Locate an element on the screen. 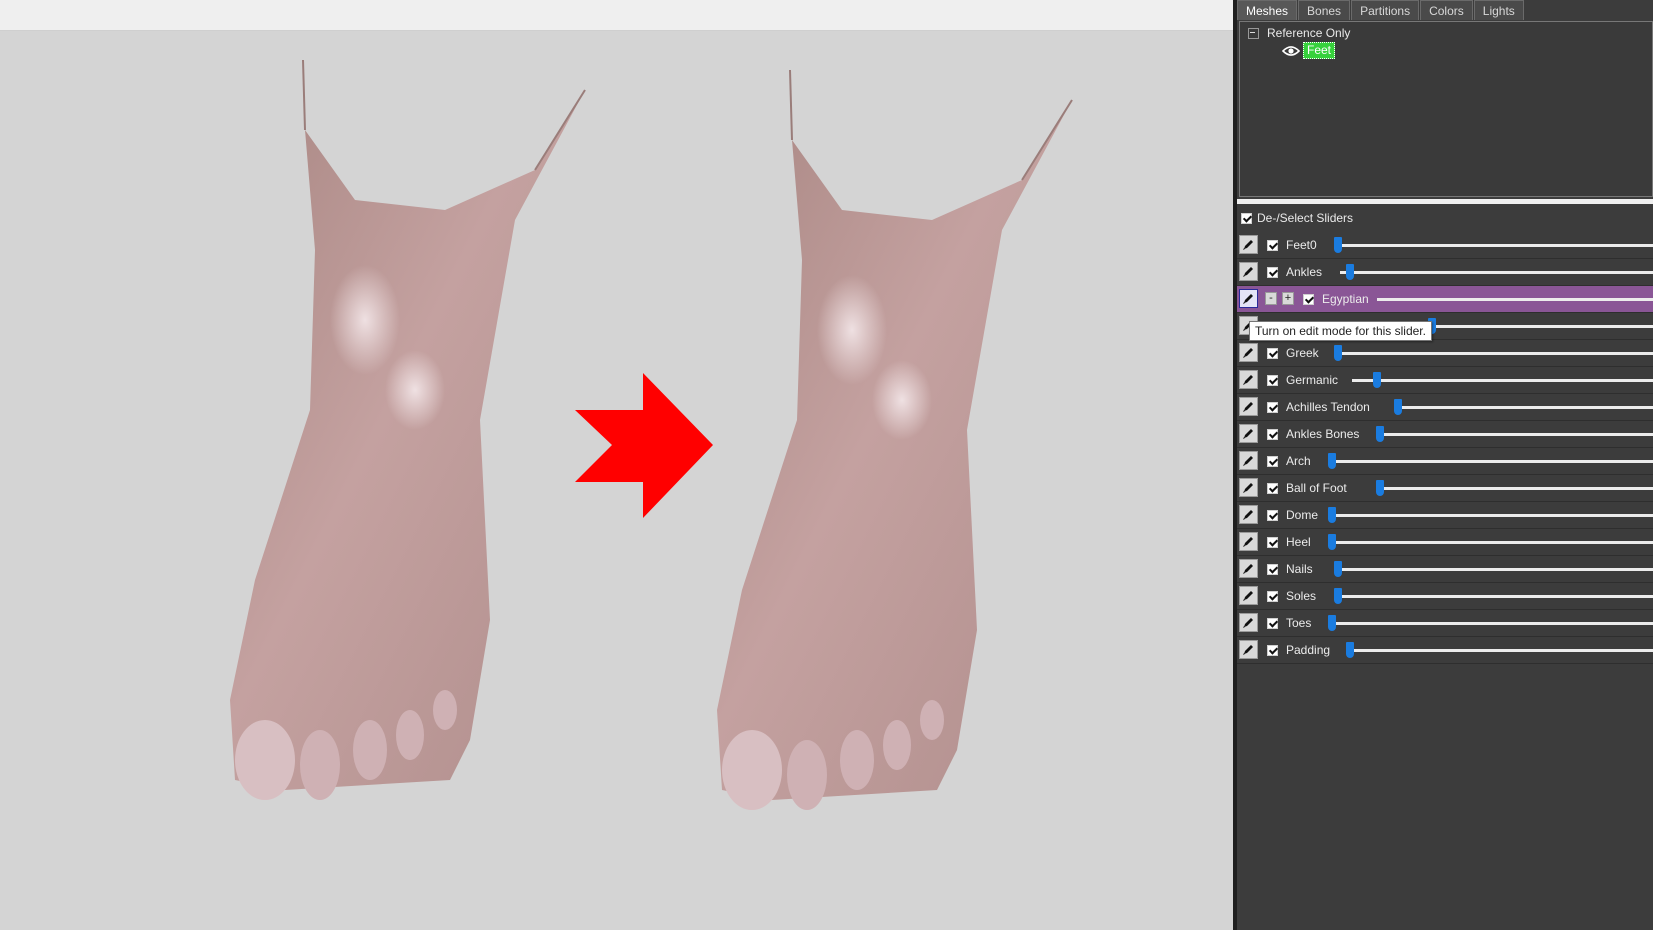  panel-tabs: Meshes Bones Partitions Colors Lights is located at coordinates (1381, 10).